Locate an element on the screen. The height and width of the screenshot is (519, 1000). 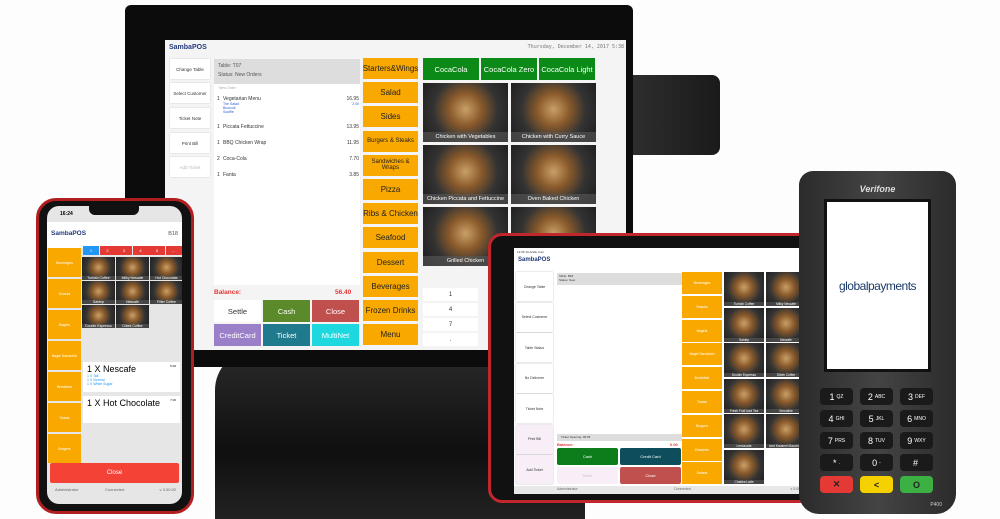
order-item: 1 Fanta 3.85 is located at coordinates (288, 175).